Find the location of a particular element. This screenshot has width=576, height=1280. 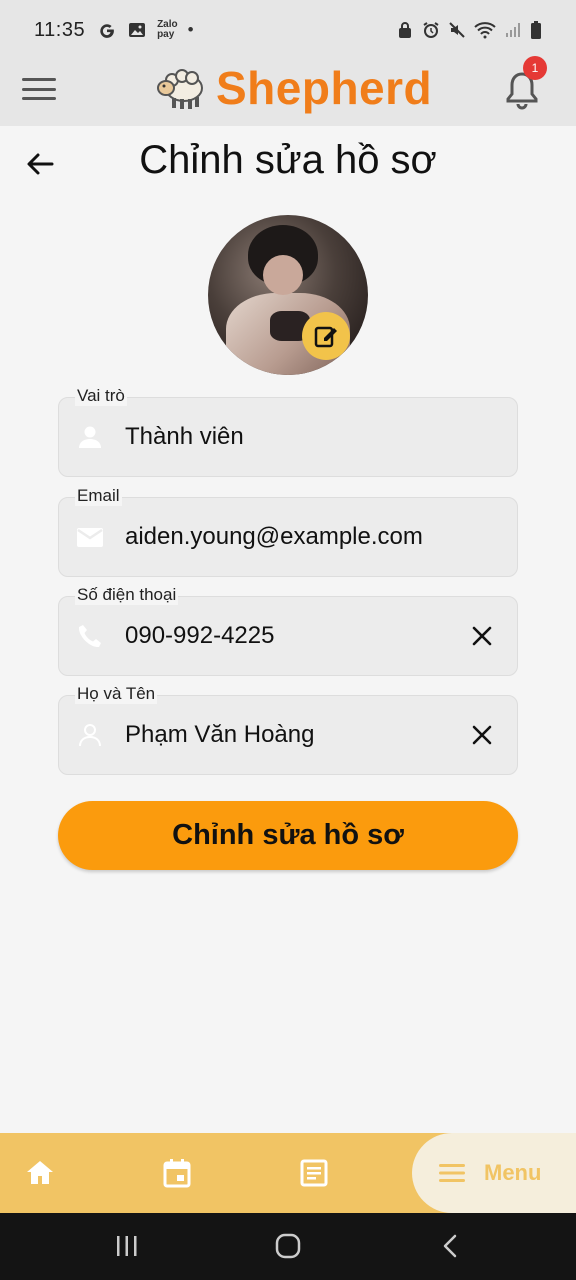

email-label: Email is located at coordinates (98, 496).